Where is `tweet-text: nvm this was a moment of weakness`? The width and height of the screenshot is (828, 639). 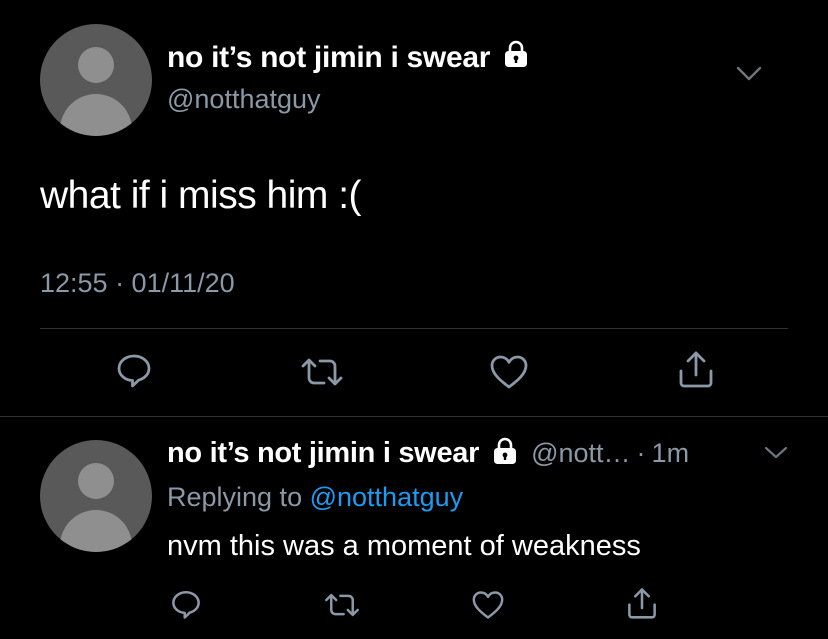
tweet-text: nvm this was a moment of weakness is located at coordinates (404, 546).